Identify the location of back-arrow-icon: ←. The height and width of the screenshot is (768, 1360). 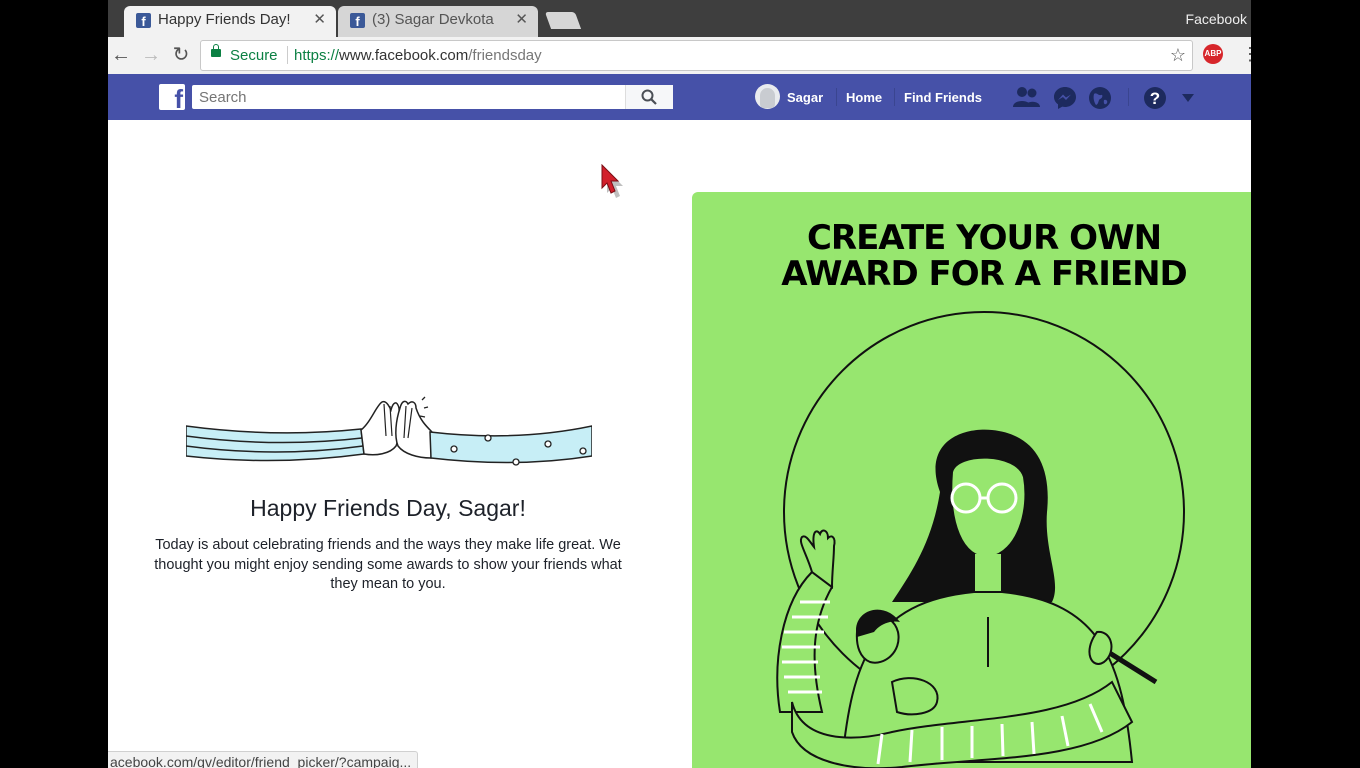
(121, 55).